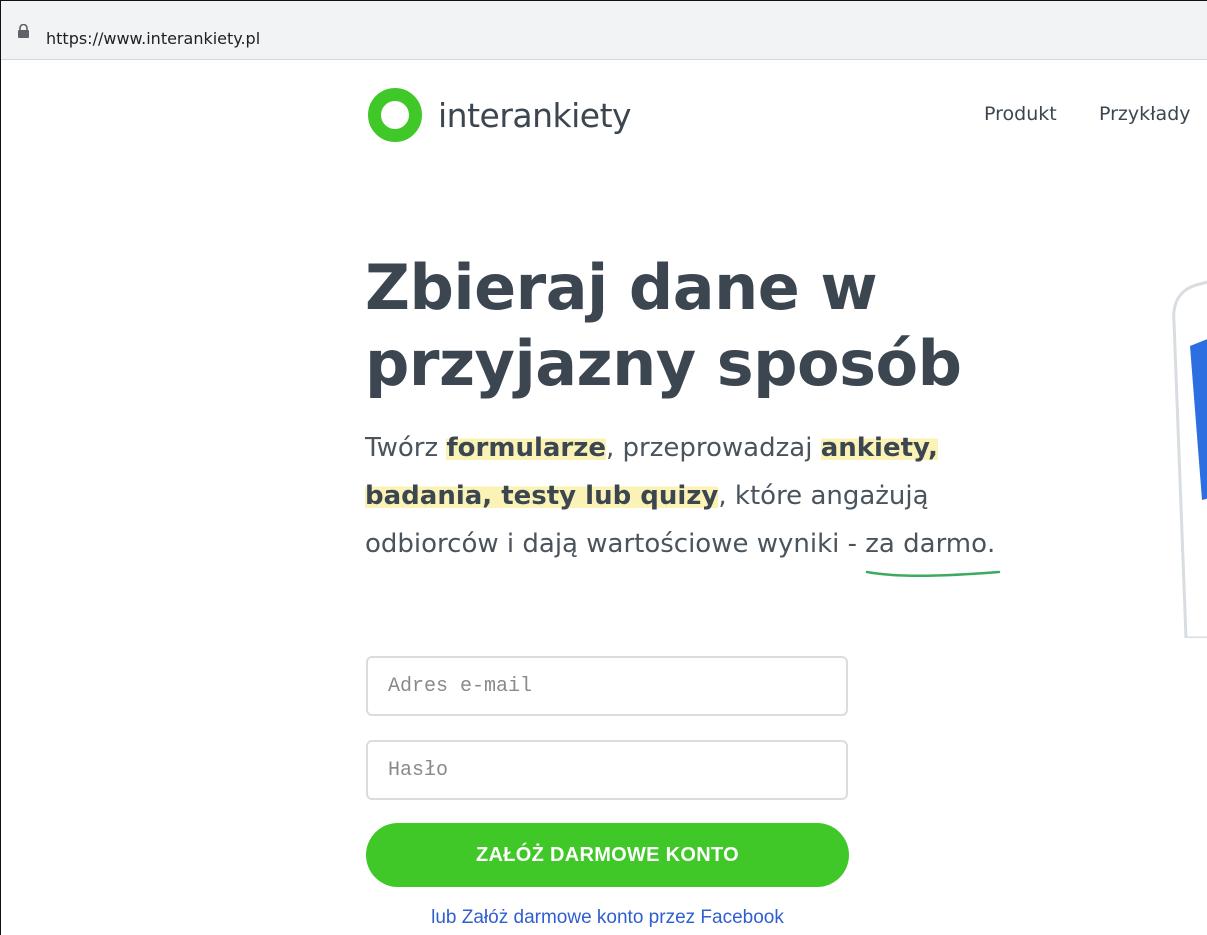 The image size is (1207, 935). I want to click on address-bar: https://www.interankiety.pl, so click(604, 30).